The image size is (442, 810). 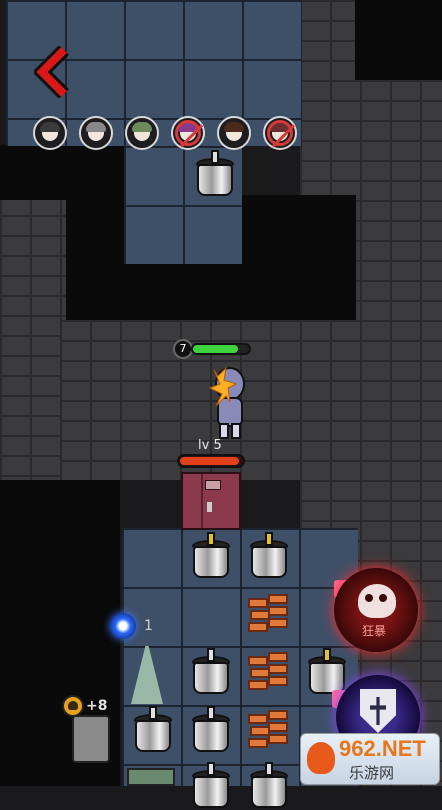 I want to click on watermark: 962.NET 乐游网, so click(x=370, y=759).